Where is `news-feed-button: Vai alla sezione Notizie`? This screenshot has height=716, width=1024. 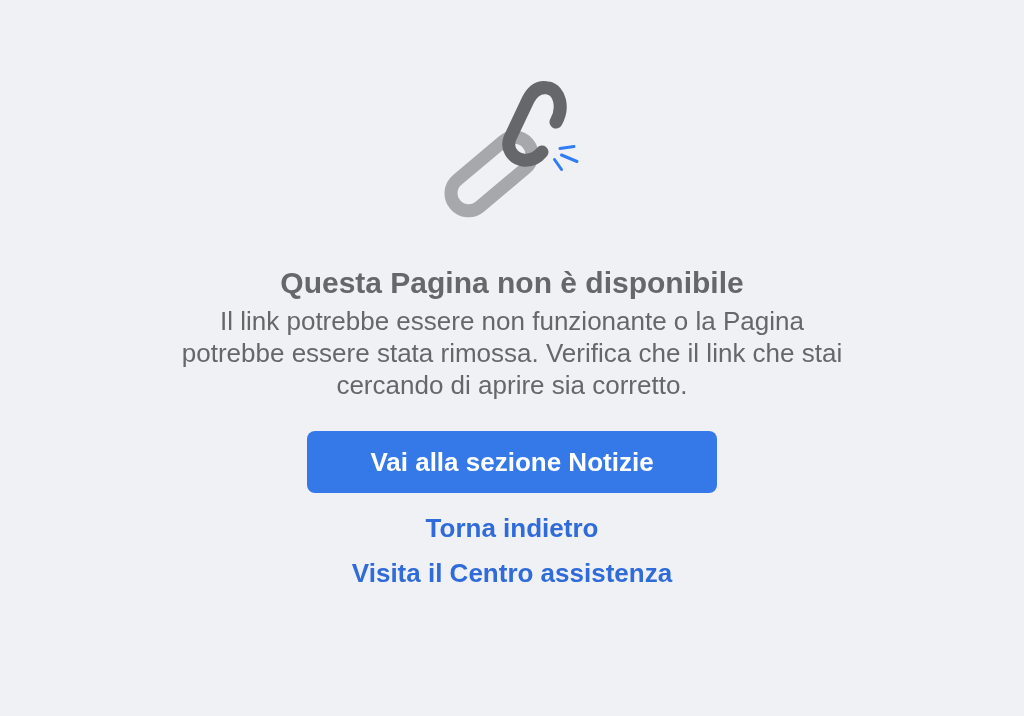 news-feed-button: Vai alla sezione Notizie is located at coordinates (512, 462).